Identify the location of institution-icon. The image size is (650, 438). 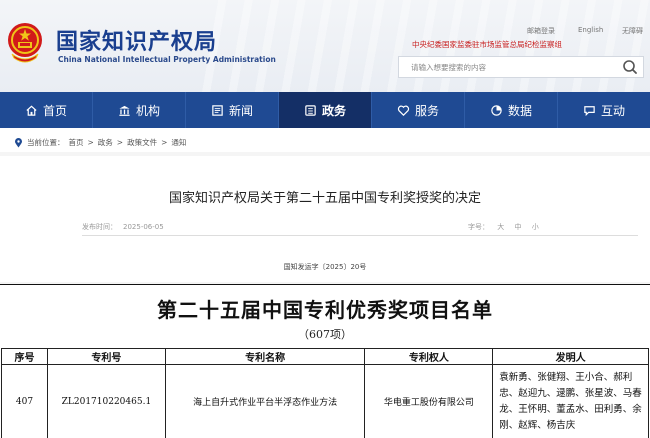
(124, 110).